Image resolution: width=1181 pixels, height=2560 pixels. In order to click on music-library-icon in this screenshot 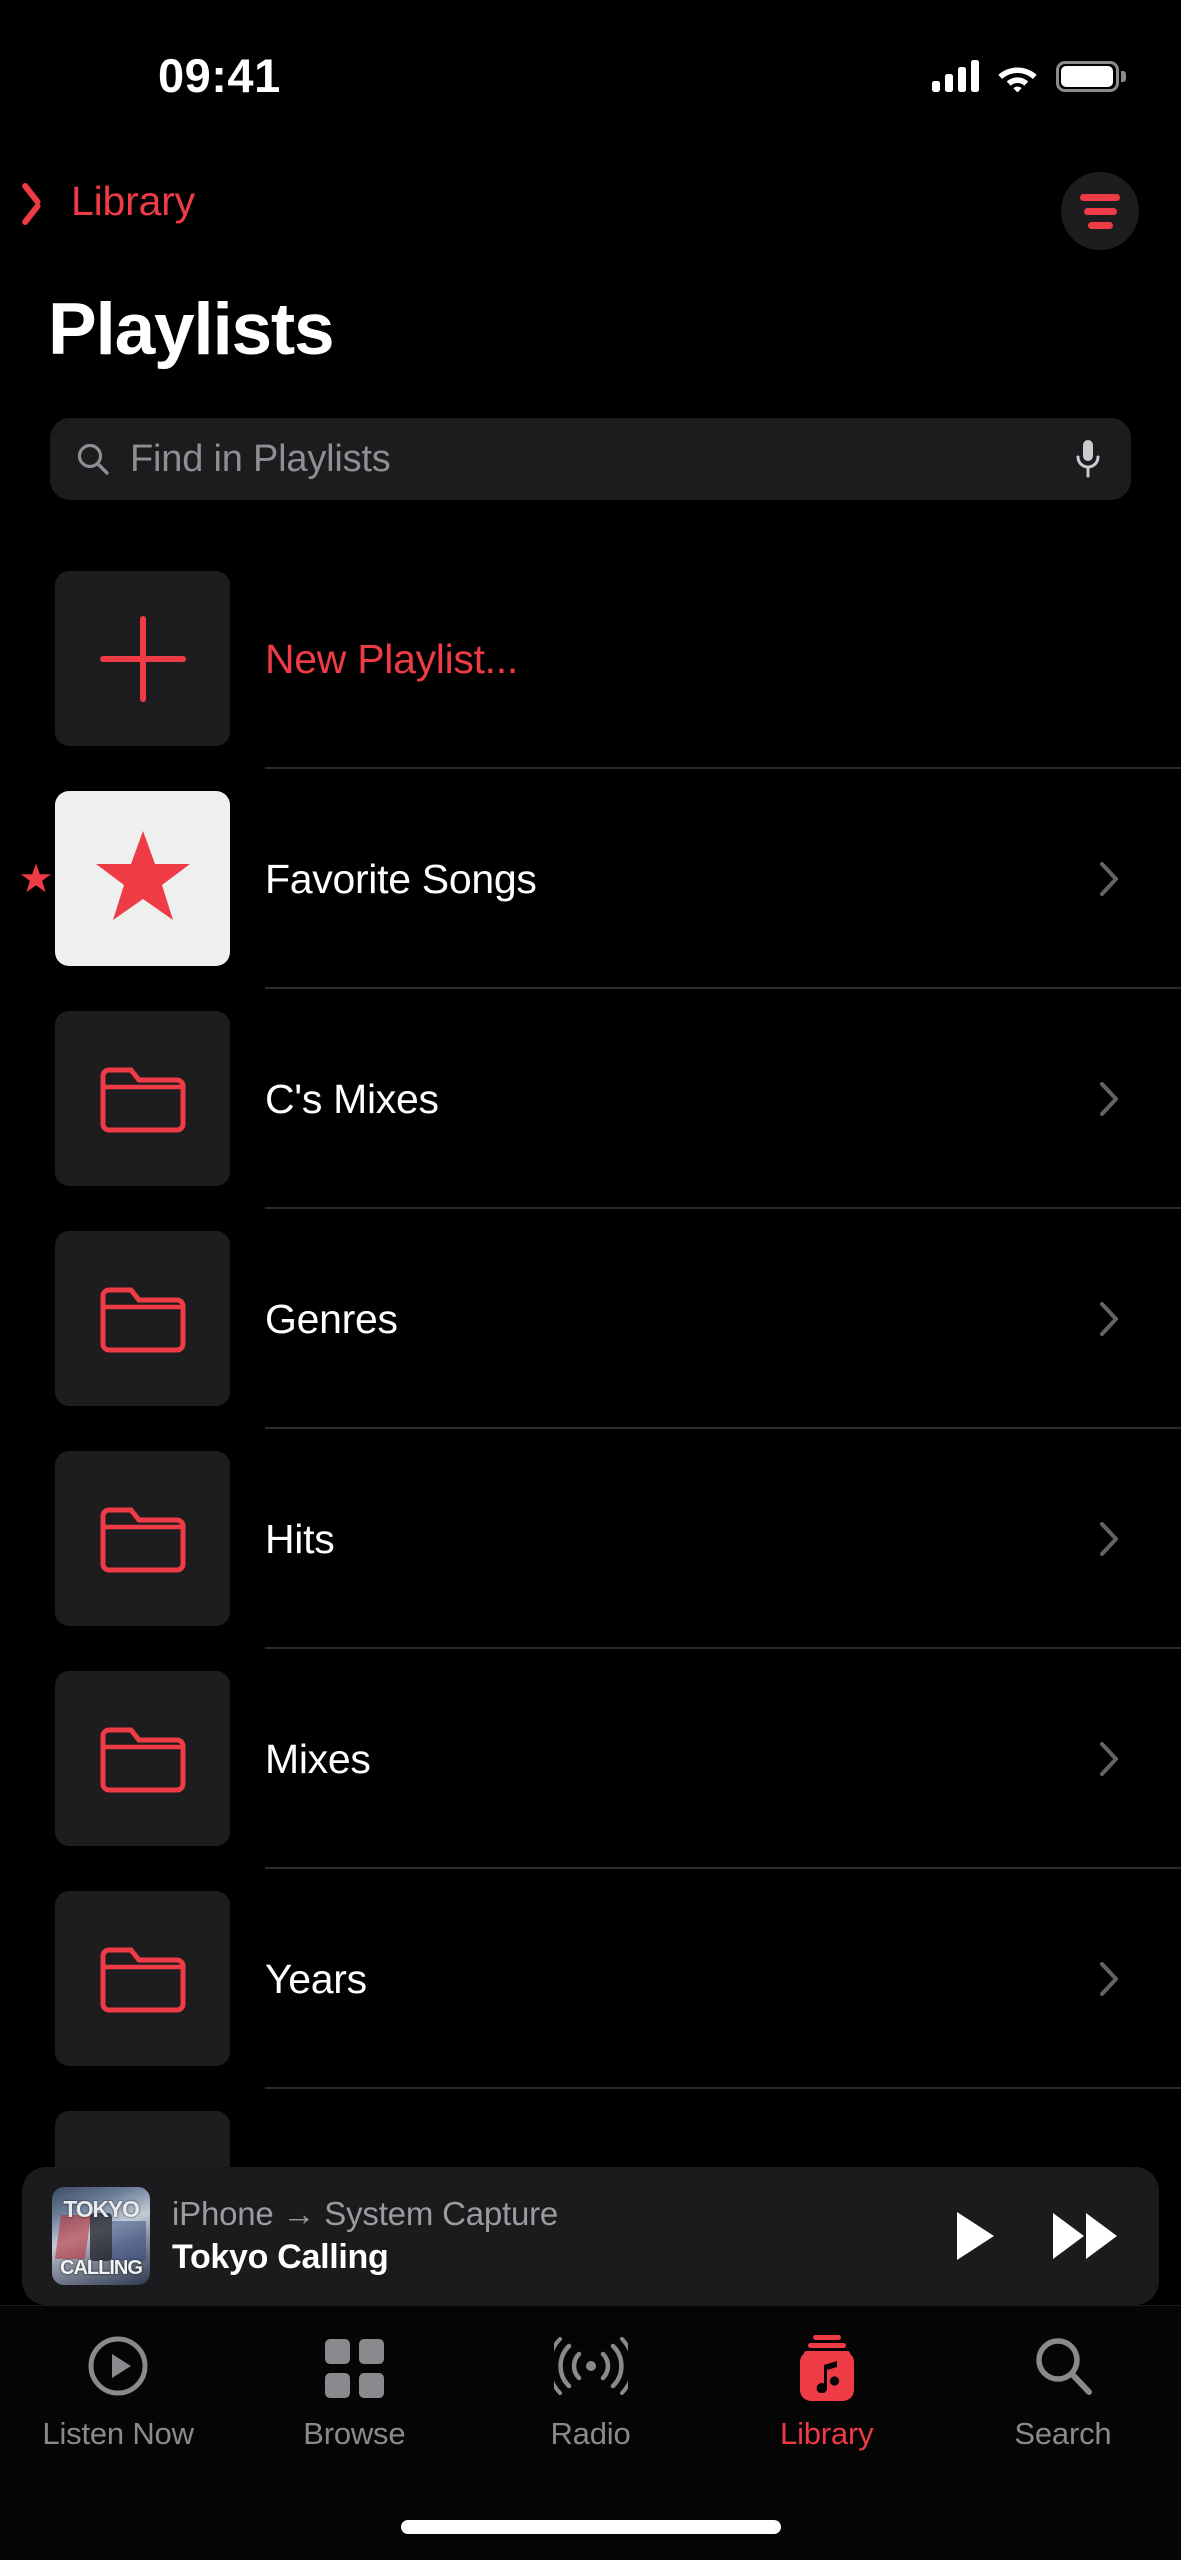, I will do `click(827, 2368)`.